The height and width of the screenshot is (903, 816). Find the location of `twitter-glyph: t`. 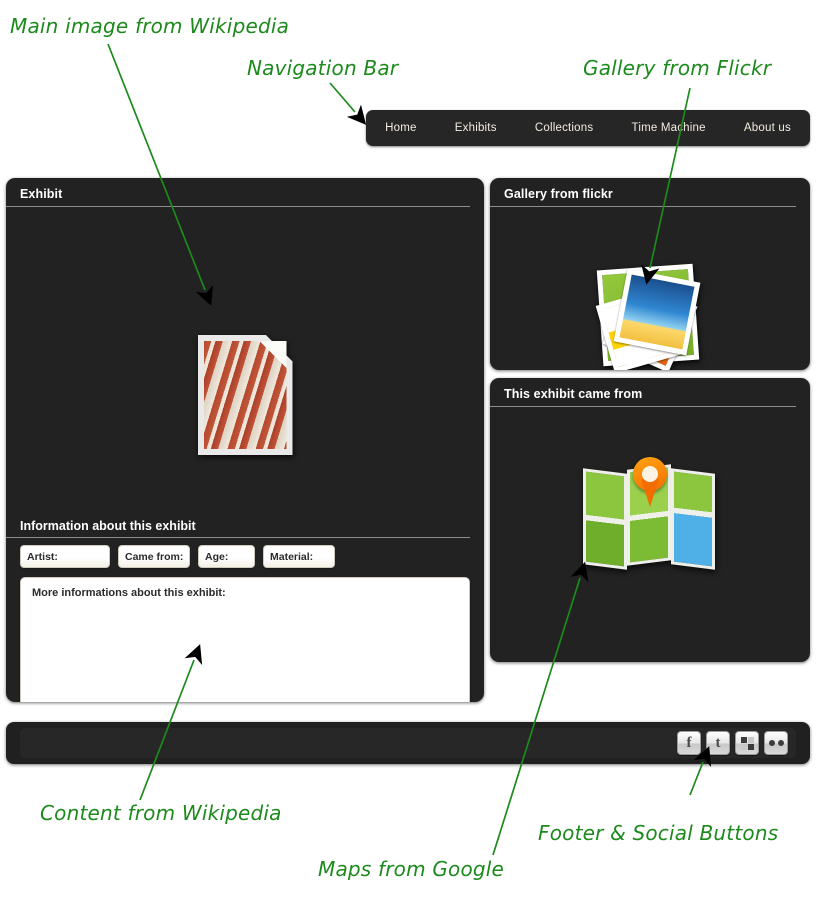

twitter-glyph: t is located at coordinates (718, 742).